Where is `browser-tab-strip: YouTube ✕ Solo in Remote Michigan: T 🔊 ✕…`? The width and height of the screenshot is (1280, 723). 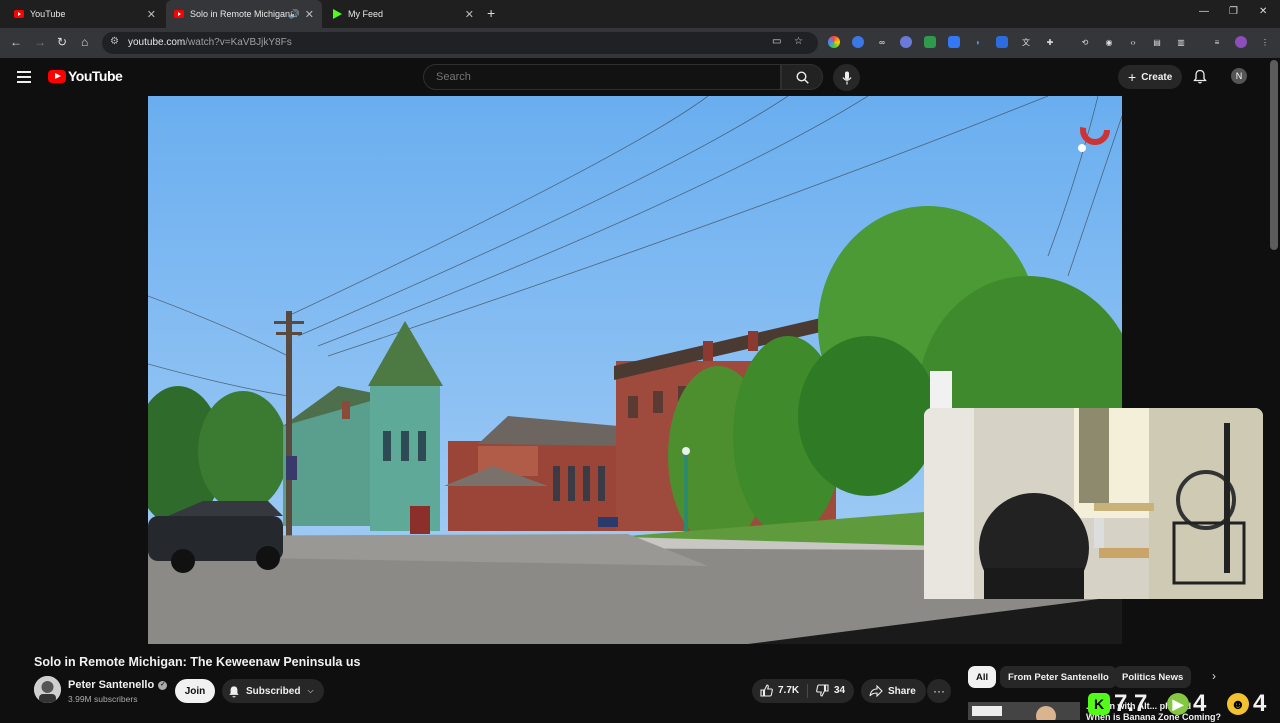
browser-tab-strip: YouTube ✕ Solo in Remote Michigan: T 🔊 ✕… is located at coordinates (640, 14).